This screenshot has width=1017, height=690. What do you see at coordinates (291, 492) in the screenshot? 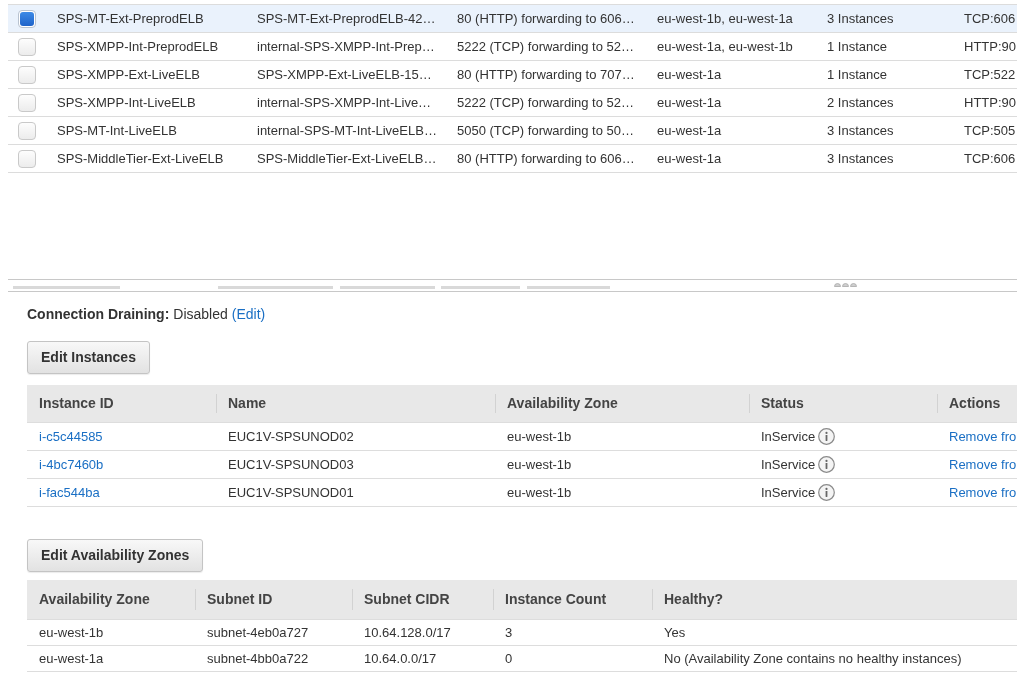
I see `table-cell-text: EUC1V-SPSUNOD01` at bounding box center [291, 492].